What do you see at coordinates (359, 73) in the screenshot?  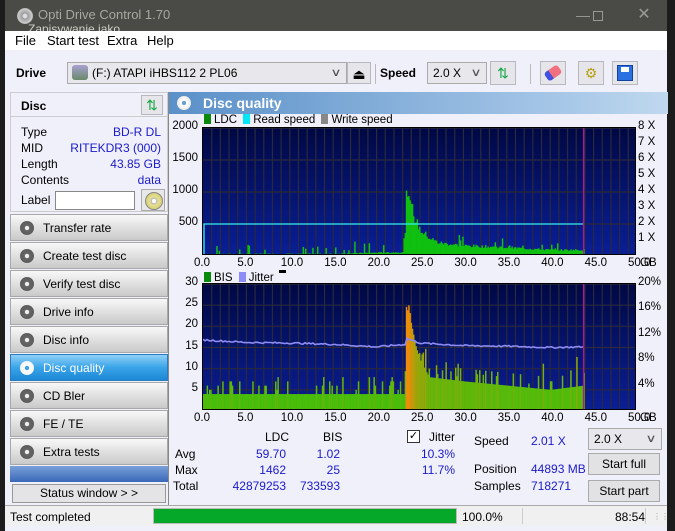 I see `eject-button: ⏏` at bounding box center [359, 73].